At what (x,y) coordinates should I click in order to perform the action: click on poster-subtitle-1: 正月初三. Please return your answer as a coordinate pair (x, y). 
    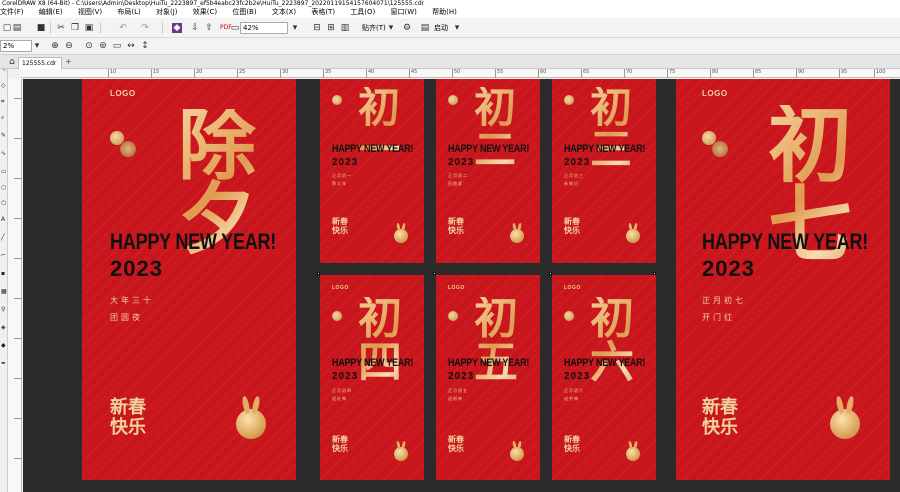
    Looking at the image, I should click on (574, 175).